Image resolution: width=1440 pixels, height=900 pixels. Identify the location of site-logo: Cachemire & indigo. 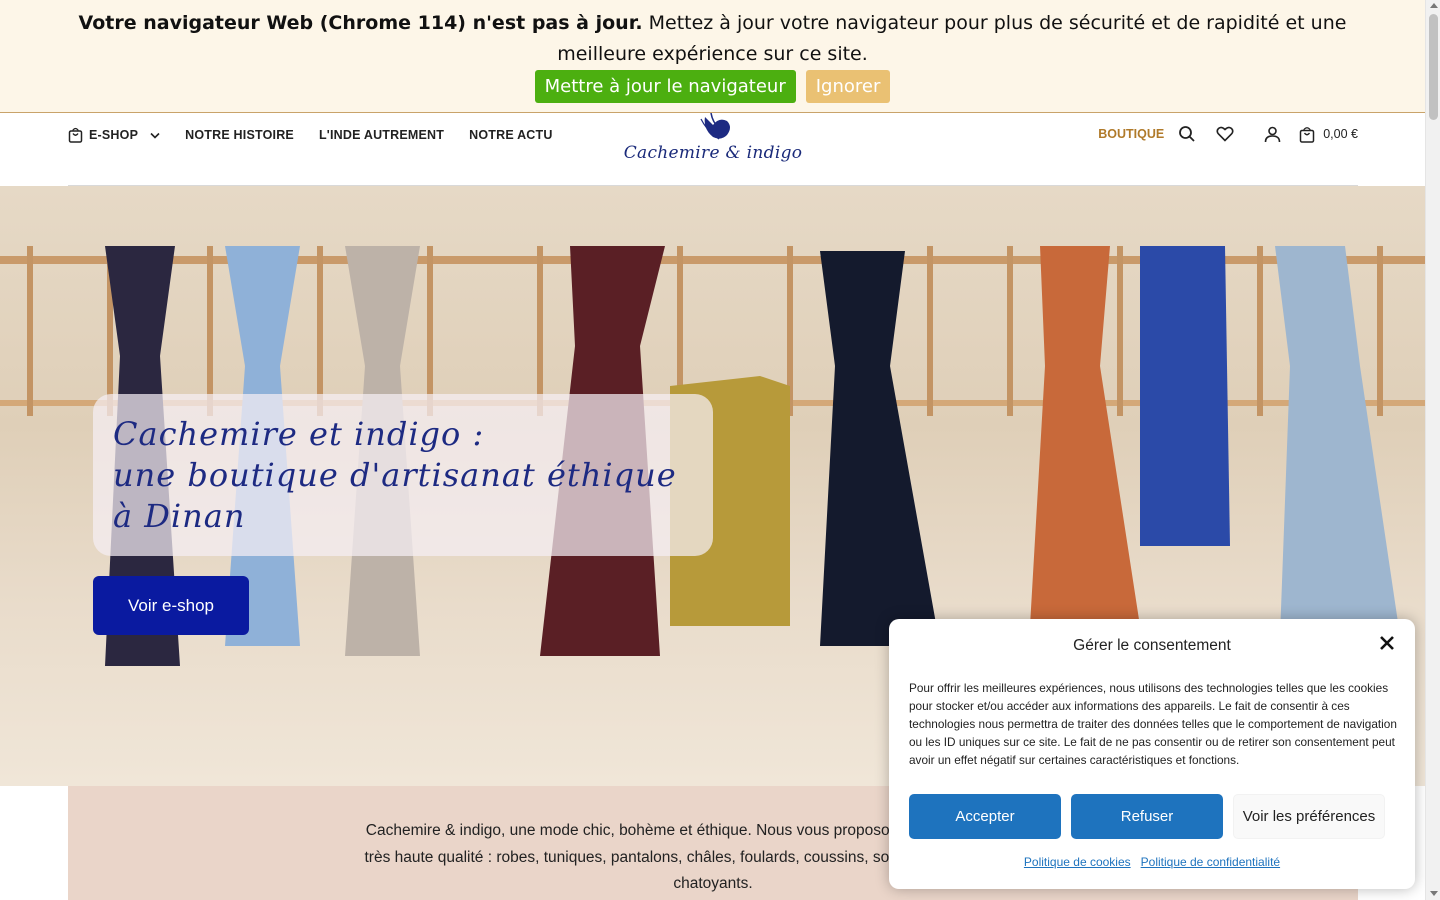
(713, 143).